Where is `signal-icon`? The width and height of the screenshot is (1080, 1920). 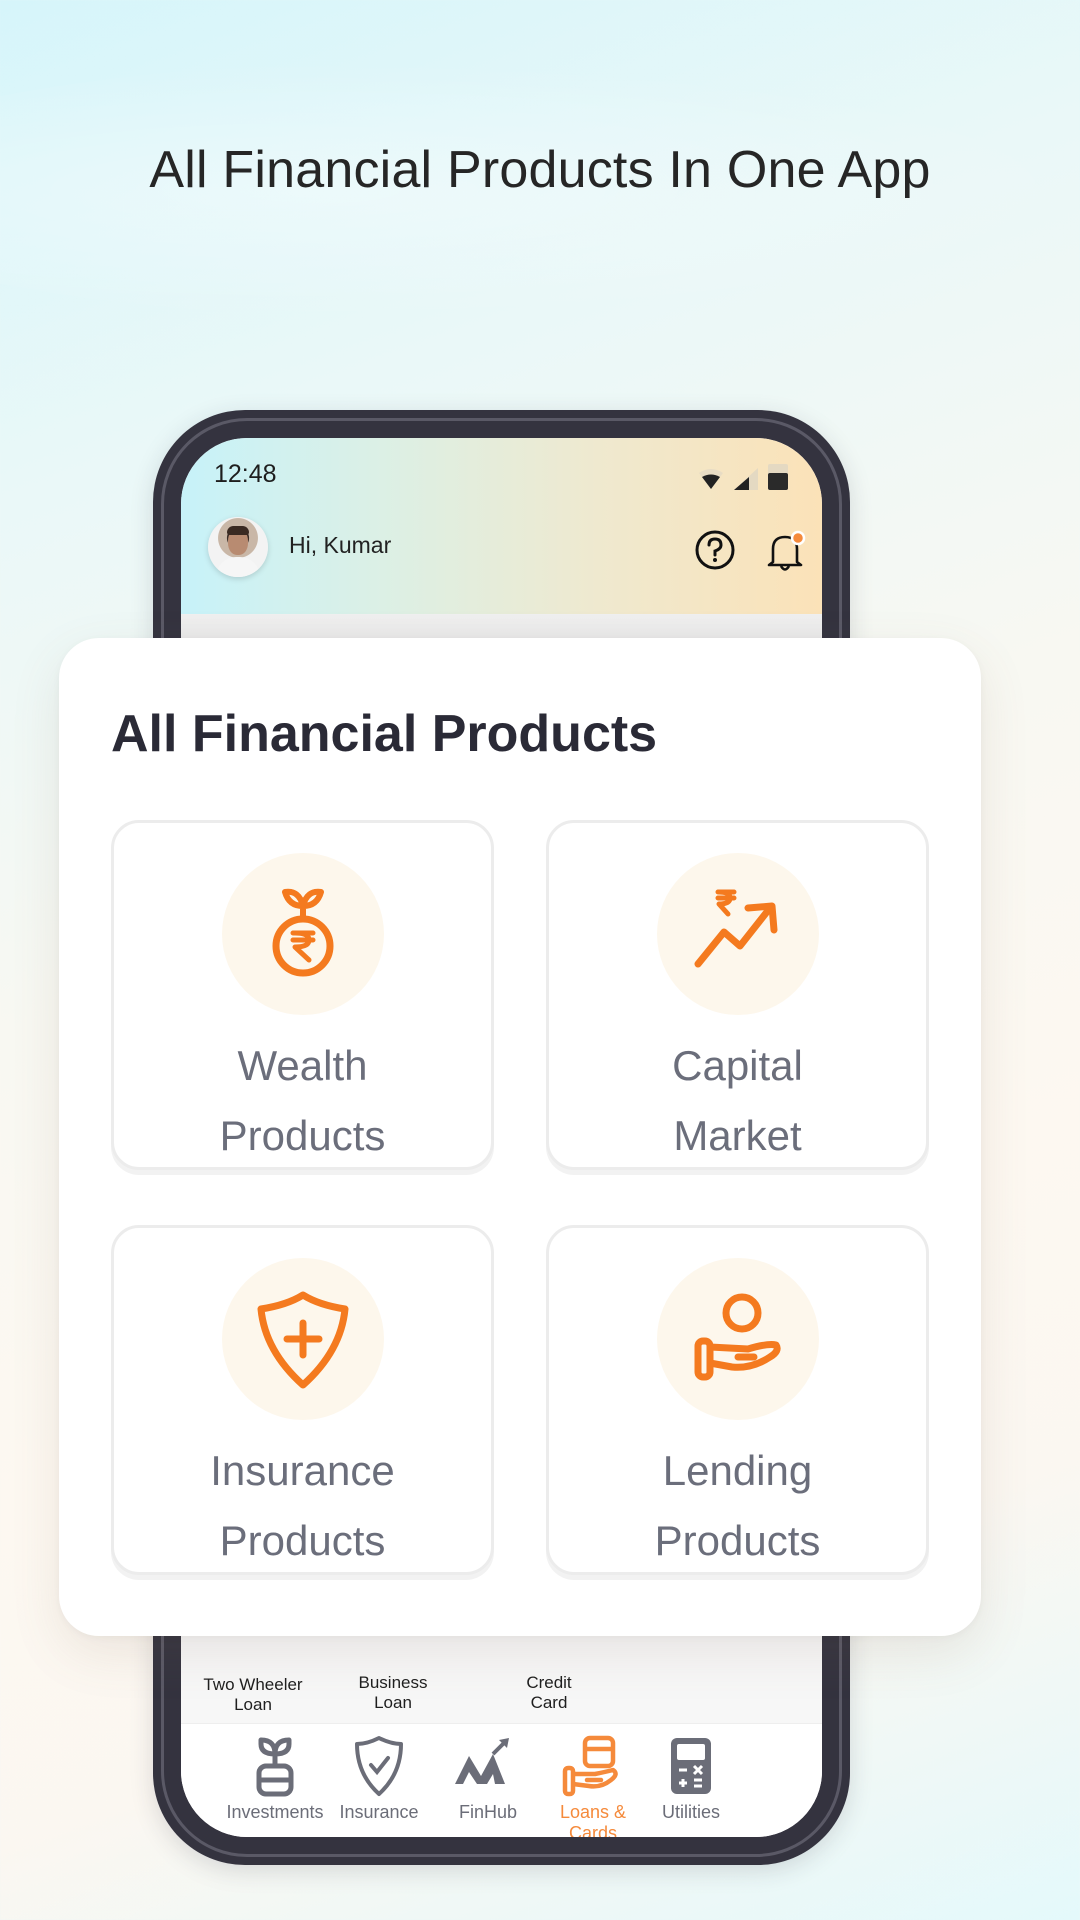
signal-icon is located at coordinates (746, 479).